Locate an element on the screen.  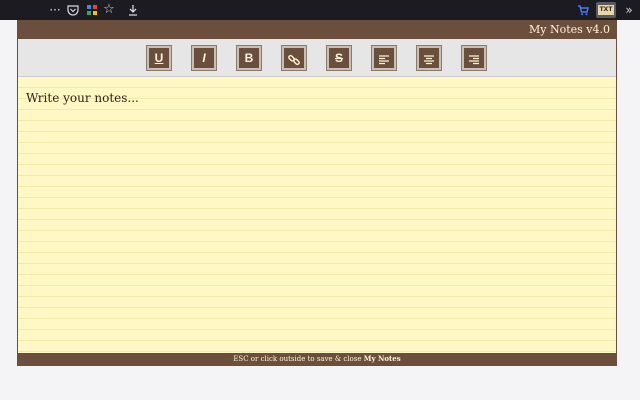
cart-icon is located at coordinates (583, 10).